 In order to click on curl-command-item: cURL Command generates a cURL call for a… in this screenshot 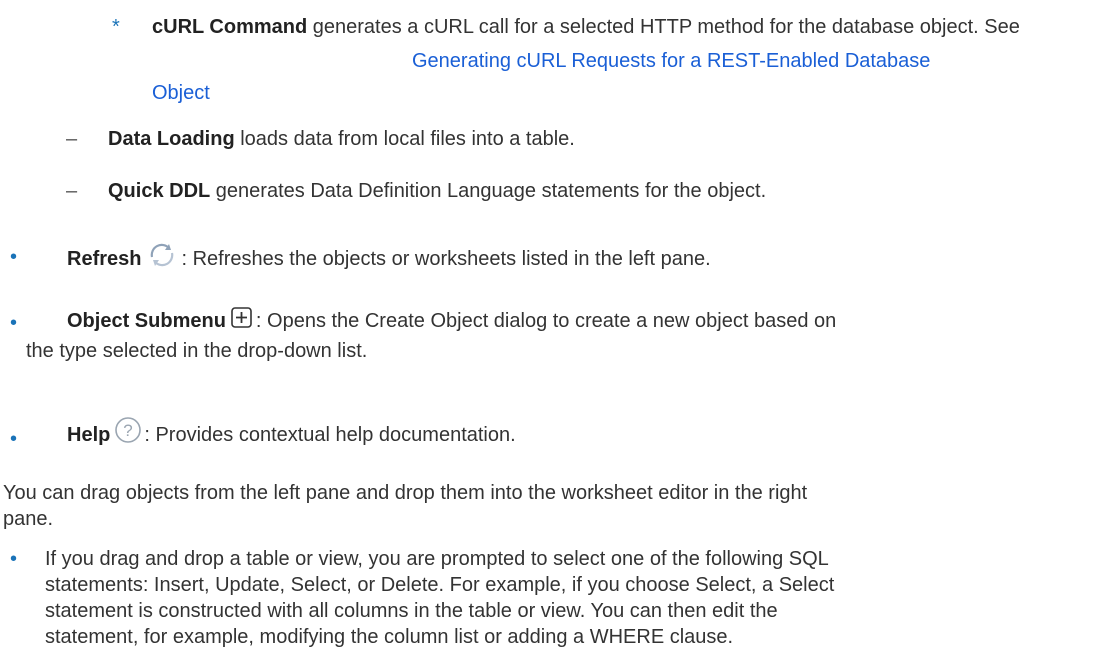, I will do `click(627, 27)`.